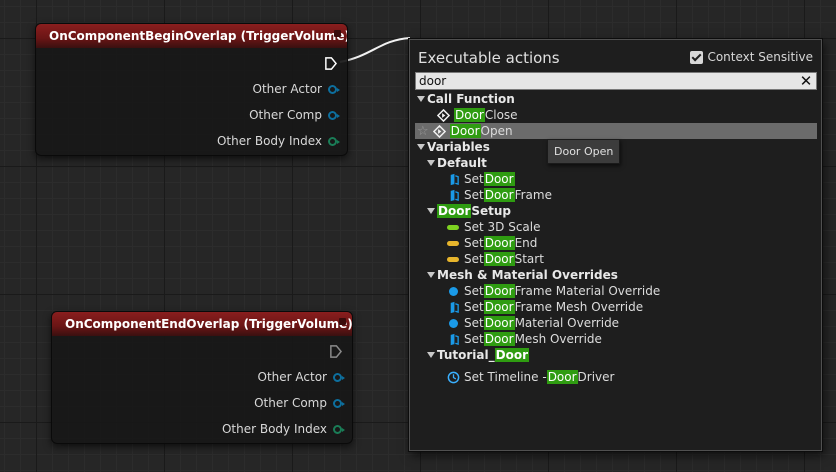  I want to click on context-sensitive-toggle: Context Sensitive, so click(751, 57).